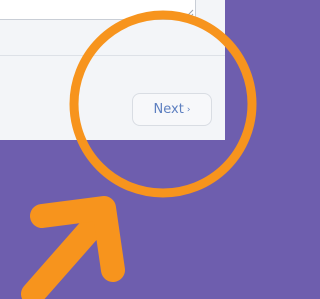 The height and width of the screenshot is (299, 320). Describe the element at coordinates (73, 247) in the screenshot. I see `arrow-pointer-icon` at that location.